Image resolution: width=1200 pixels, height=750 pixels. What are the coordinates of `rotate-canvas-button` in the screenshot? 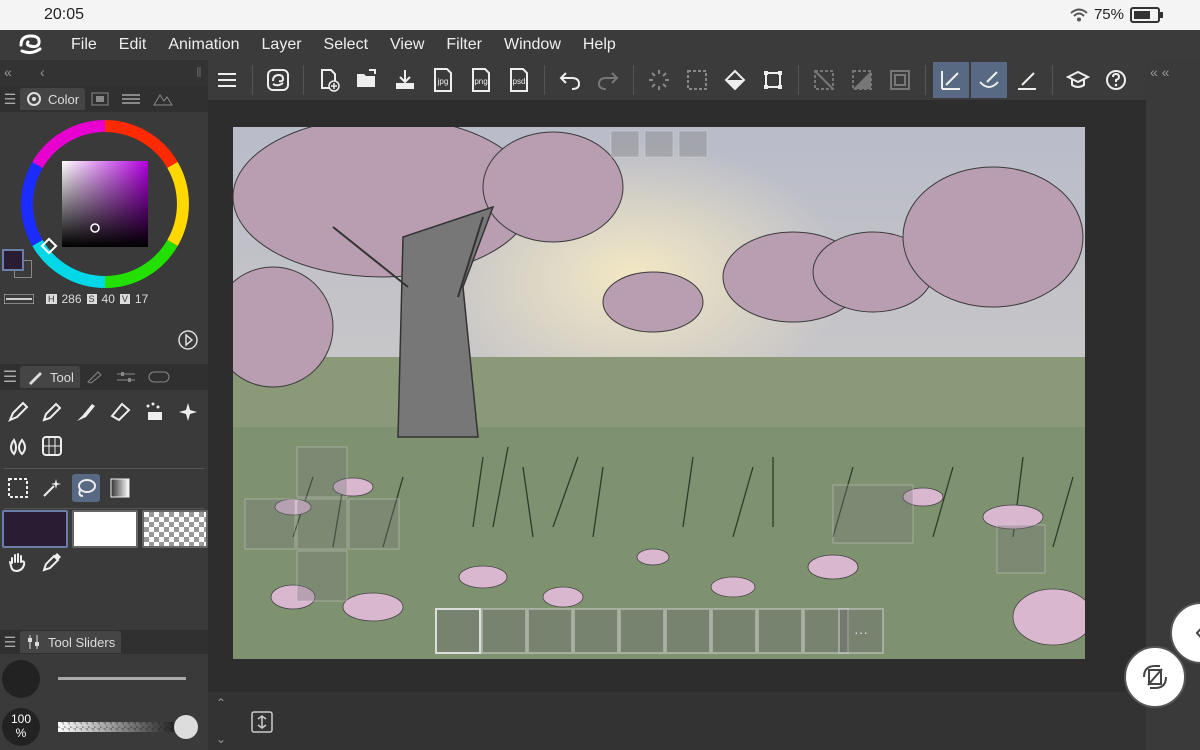 It's located at (1155, 677).